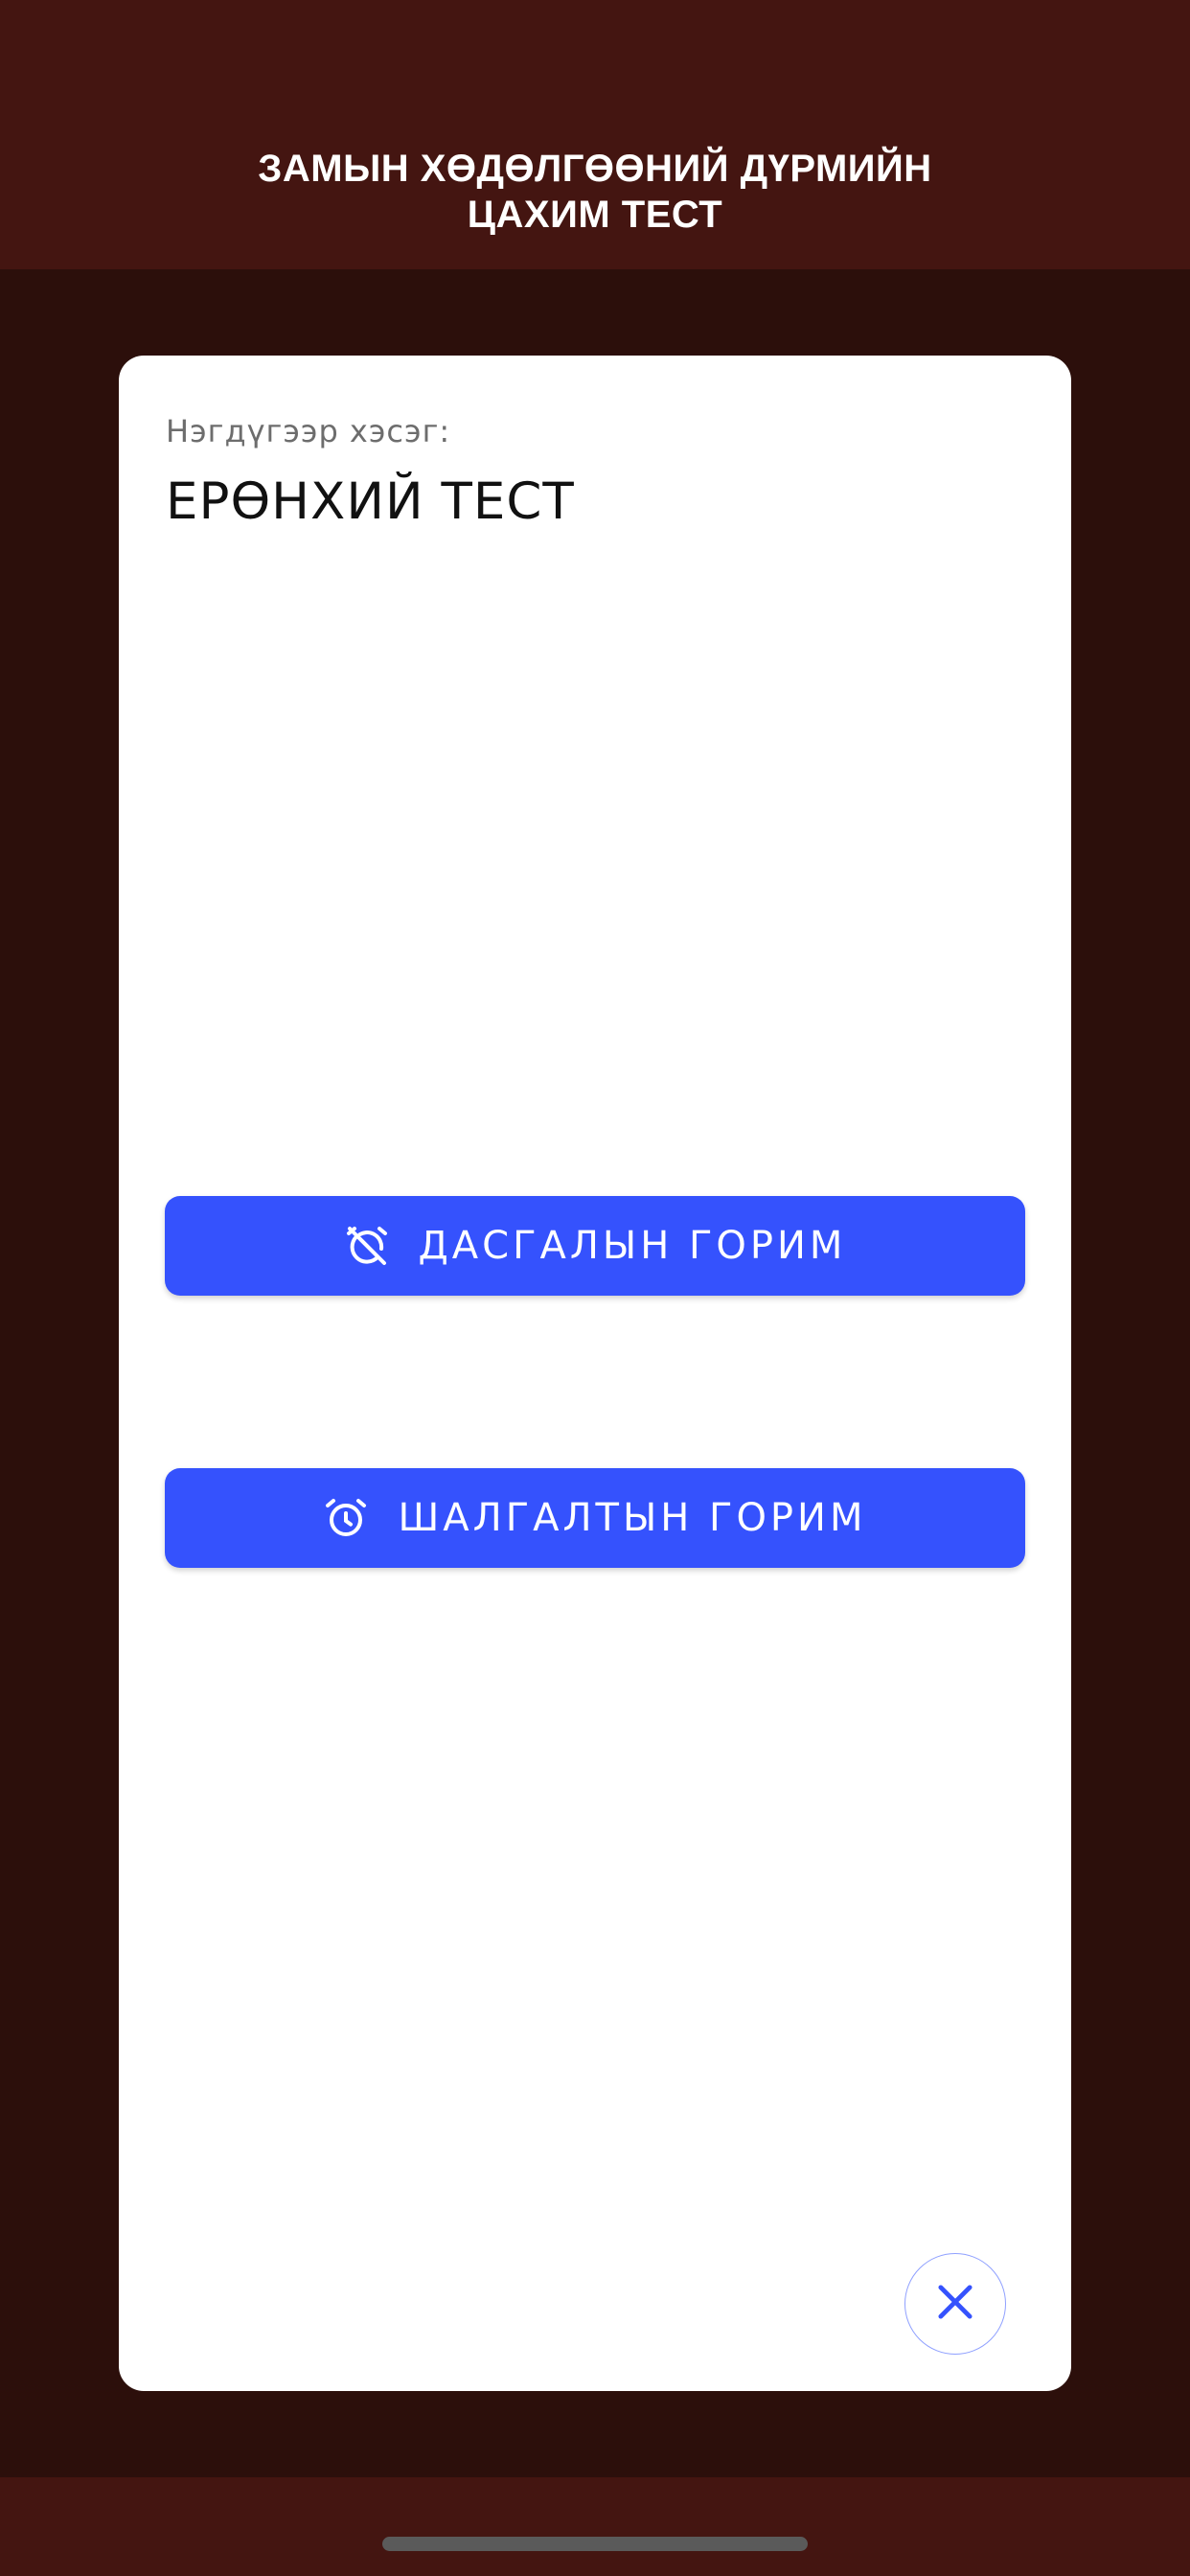  Describe the element at coordinates (595, 192) in the screenshot. I see `app-title: ЗАМЫН ХӨДӨЛГӨӨНИЙ ДҮРМИЙН ЦАХИМ ТЕСТ` at that location.